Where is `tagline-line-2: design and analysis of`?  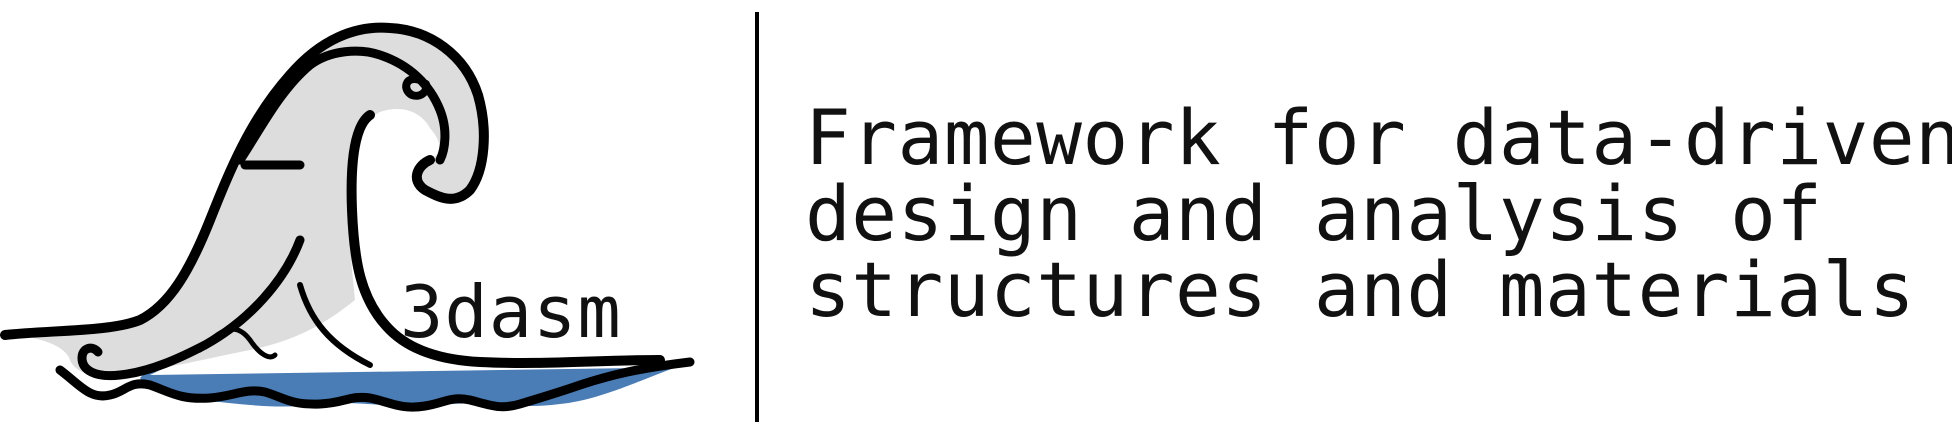 tagline-line-2: design and analysis of is located at coordinates (1314, 213).